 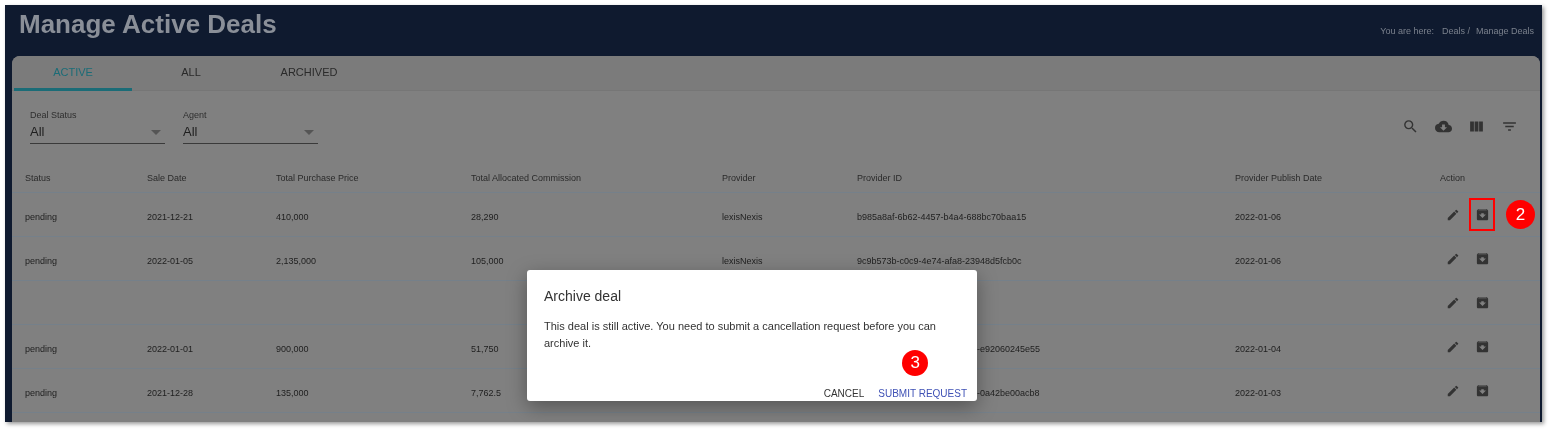 What do you see at coordinates (922, 393) in the screenshot?
I see `submit-request-button: SUBMIT REQUEST` at bounding box center [922, 393].